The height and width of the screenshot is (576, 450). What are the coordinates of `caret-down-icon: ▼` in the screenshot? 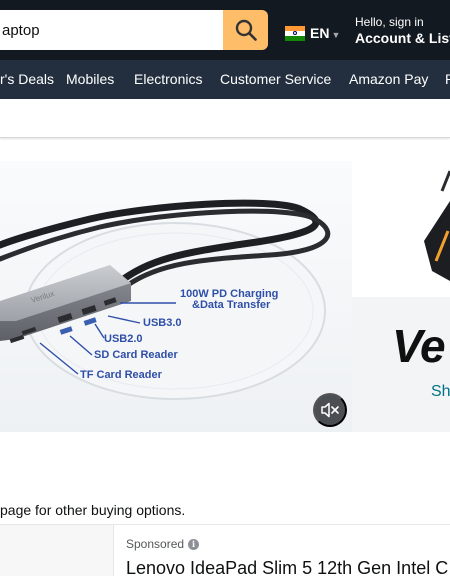 It's located at (336, 34).